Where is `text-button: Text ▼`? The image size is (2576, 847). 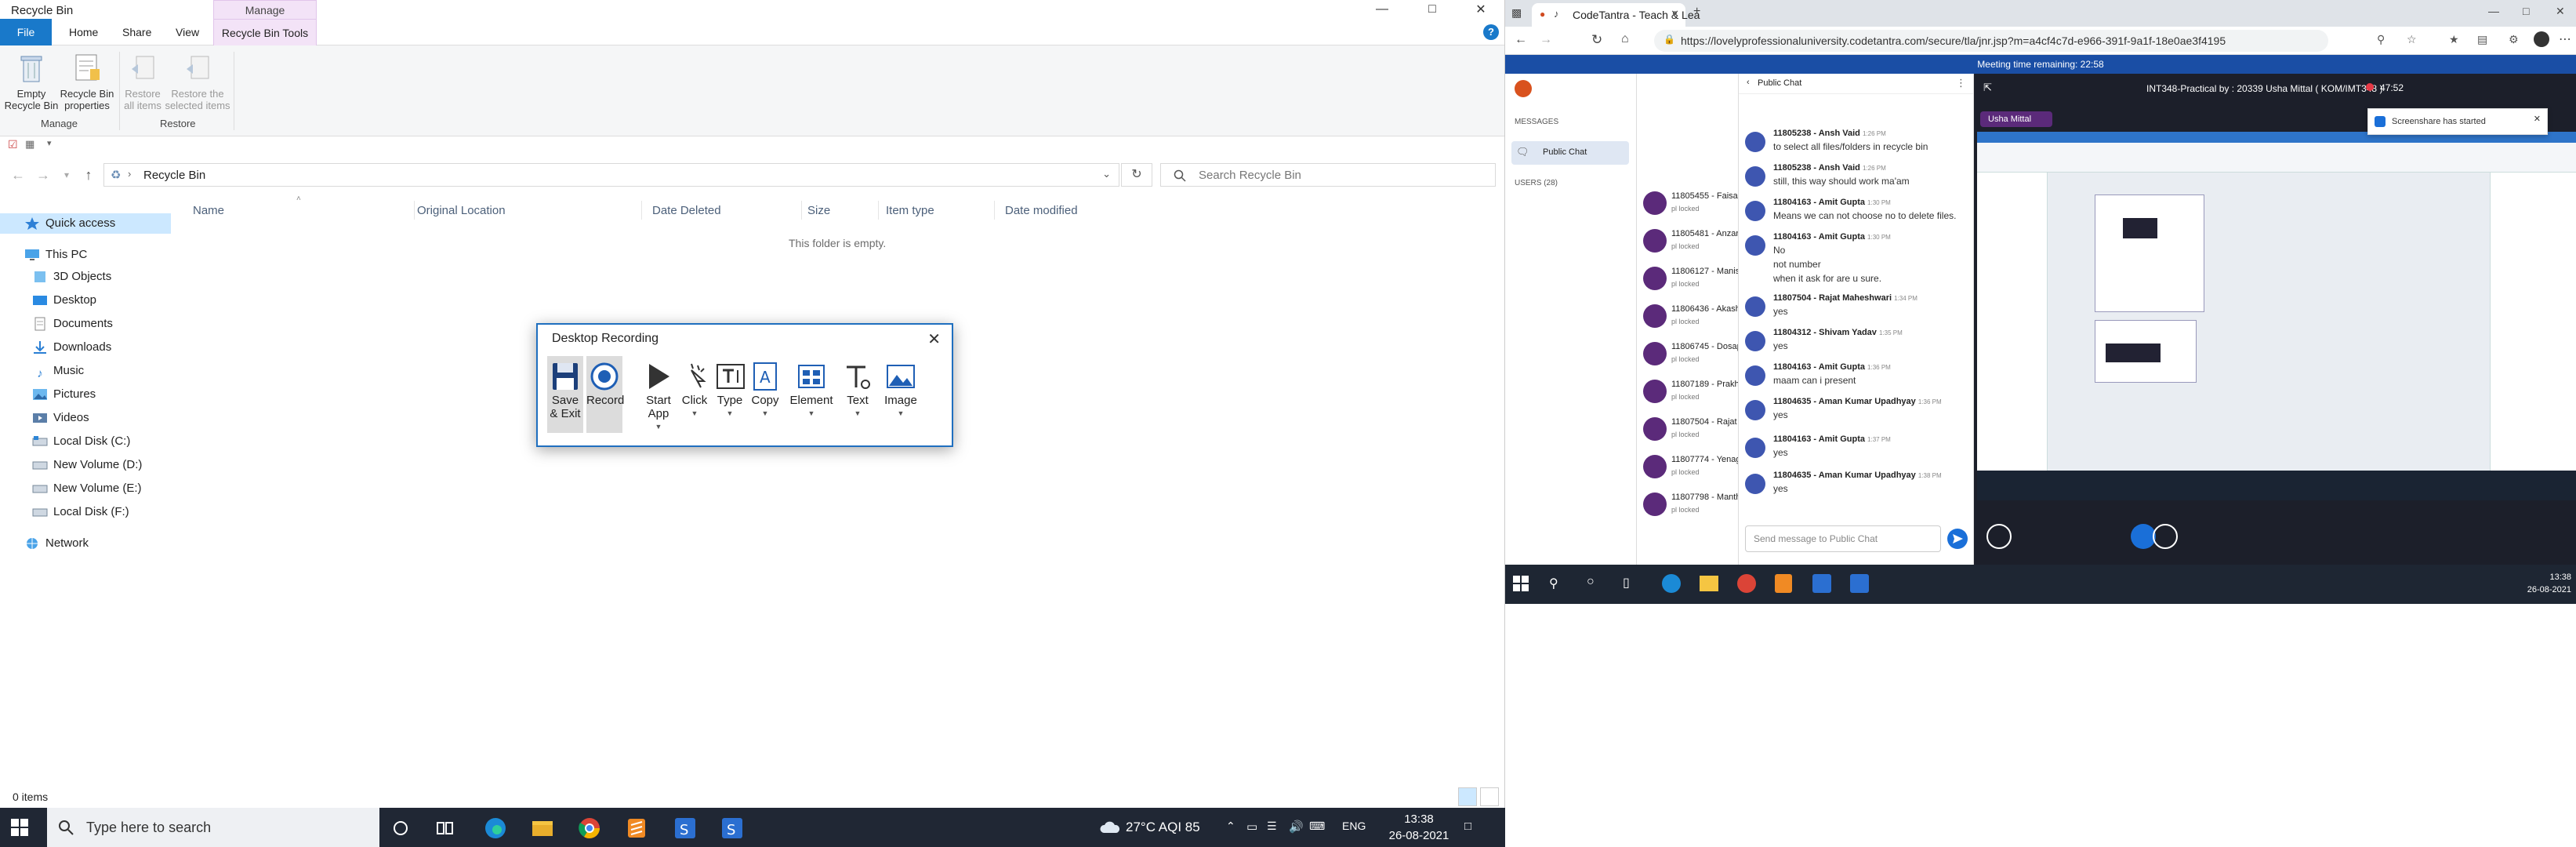 text-button: Text ▼ is located at coordinates (858, 390).